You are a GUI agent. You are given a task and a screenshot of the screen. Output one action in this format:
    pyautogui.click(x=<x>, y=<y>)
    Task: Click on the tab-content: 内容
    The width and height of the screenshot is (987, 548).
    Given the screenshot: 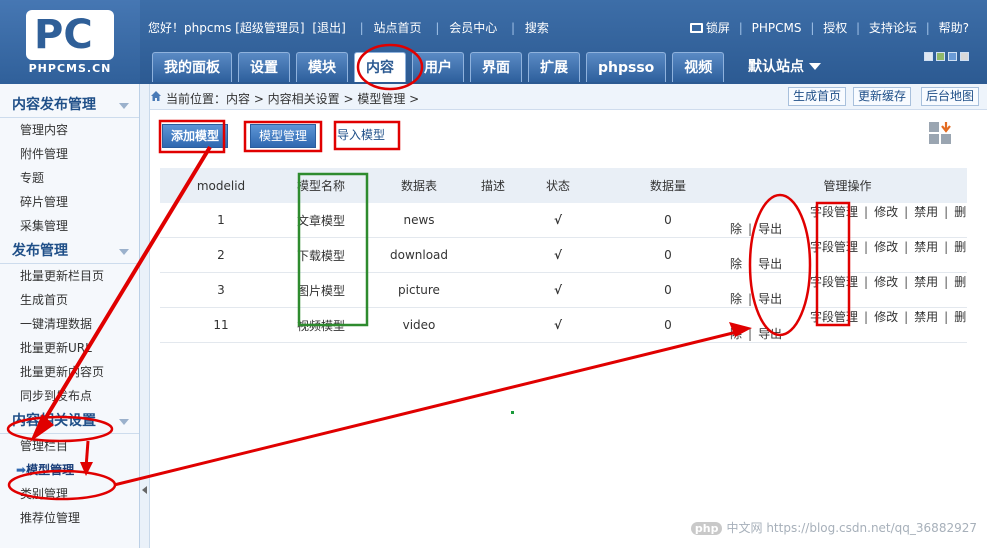 What is the action you would take?
    pyautogui.click(x=380, y=67)
    